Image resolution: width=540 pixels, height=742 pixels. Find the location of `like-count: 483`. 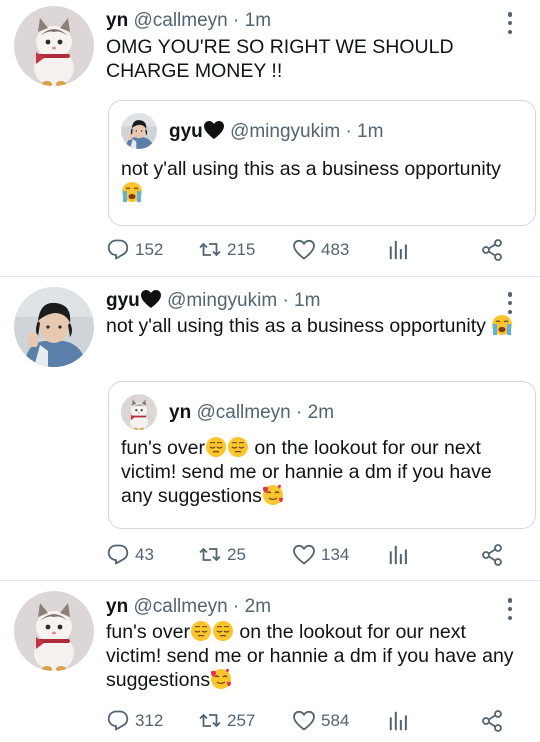

like-count: 483 is located at coordinates (335, 249).